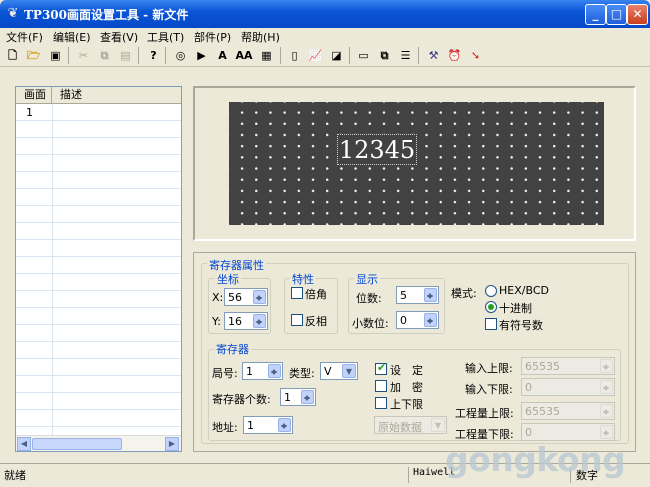  I want to click on set-checkbox, so click(381, 368).